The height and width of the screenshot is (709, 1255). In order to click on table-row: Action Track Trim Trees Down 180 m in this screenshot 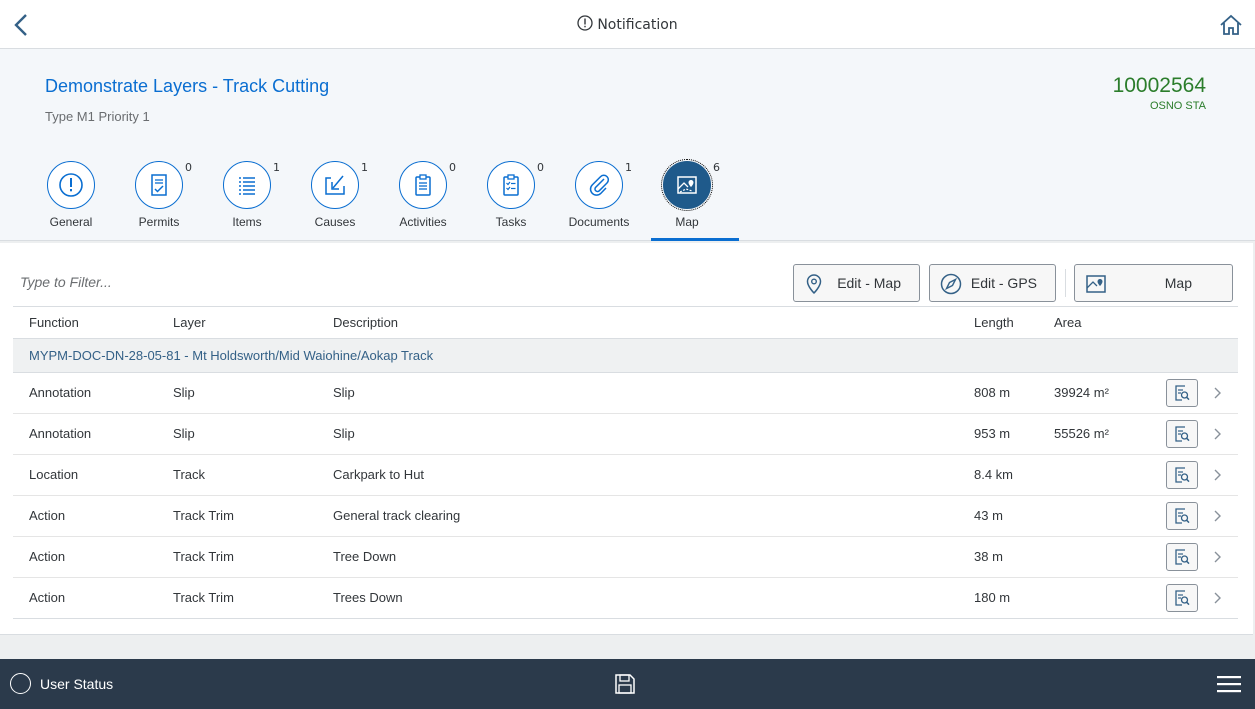, I will do `click(625, 598)`.